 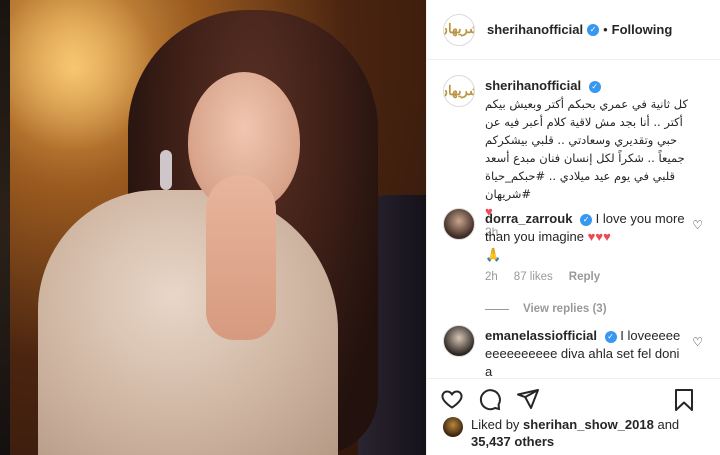 I want to click on caption-author-avatar: شريهان, so click(x=459, y=91).